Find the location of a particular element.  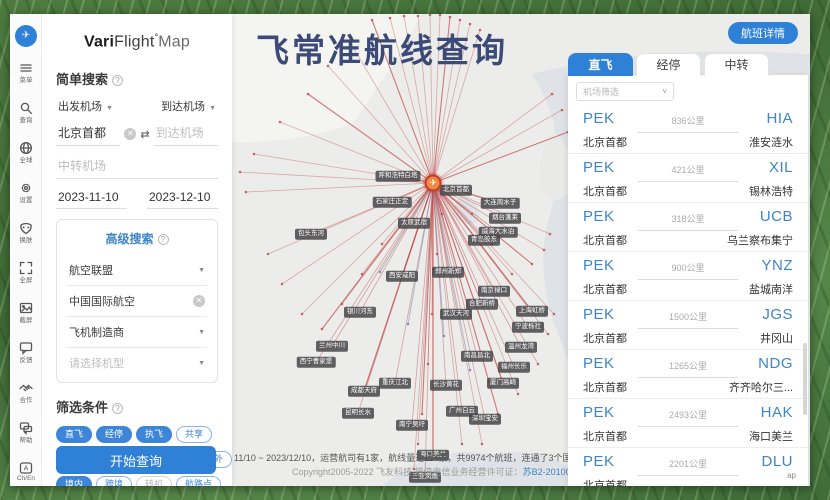

transit-airport-input: 中转机场 is located at coordinates (137, 167).